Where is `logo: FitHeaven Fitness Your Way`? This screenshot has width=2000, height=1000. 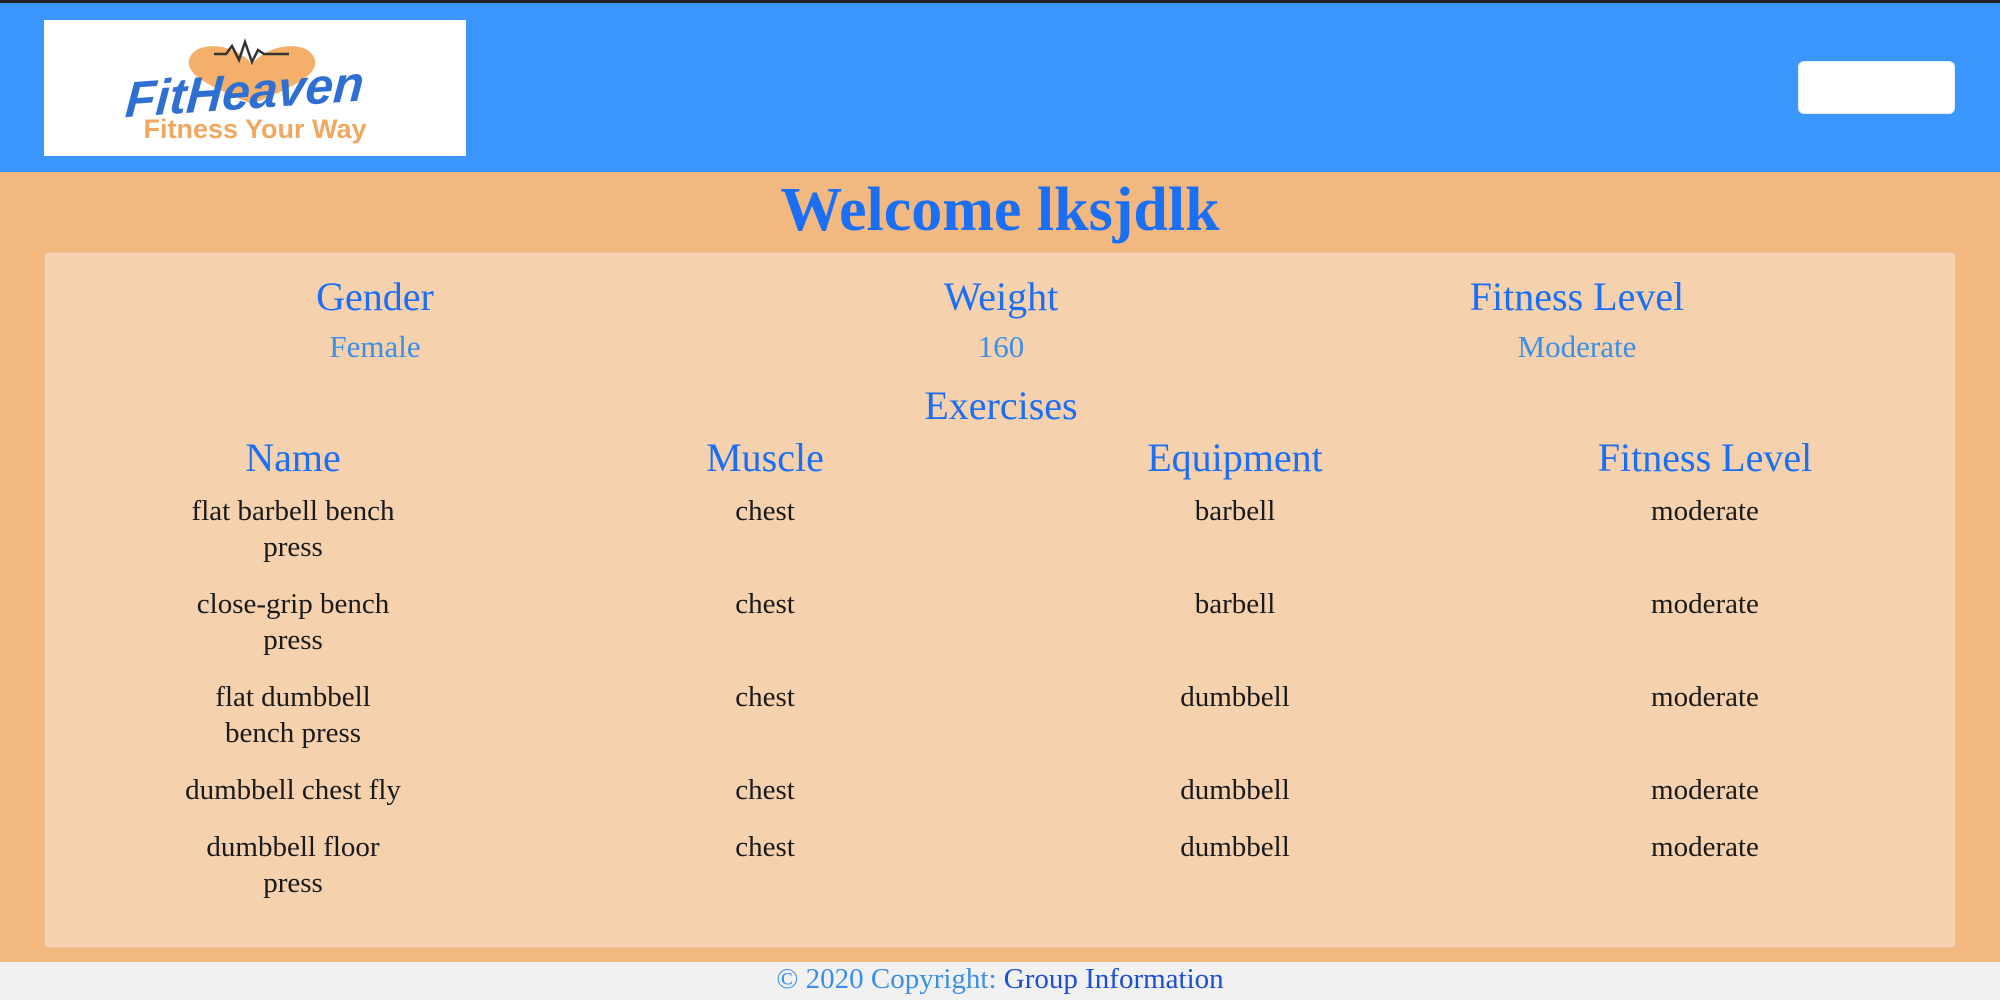 logo: FitHeaven Fitness Your Way is located at coordinates (255, 88).